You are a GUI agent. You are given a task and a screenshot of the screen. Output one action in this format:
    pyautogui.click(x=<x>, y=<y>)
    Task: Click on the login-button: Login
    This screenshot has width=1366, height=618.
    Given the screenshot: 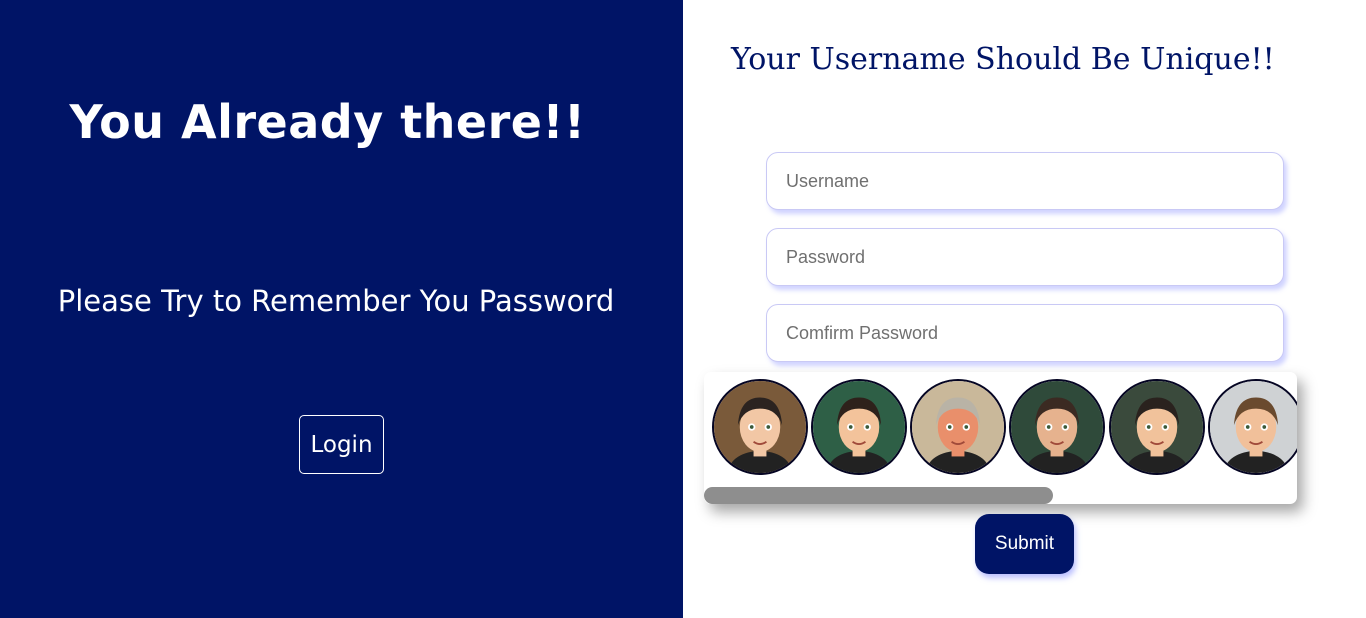 What is the action you would take?
    pyautogui.click(x=341, y=444)
    